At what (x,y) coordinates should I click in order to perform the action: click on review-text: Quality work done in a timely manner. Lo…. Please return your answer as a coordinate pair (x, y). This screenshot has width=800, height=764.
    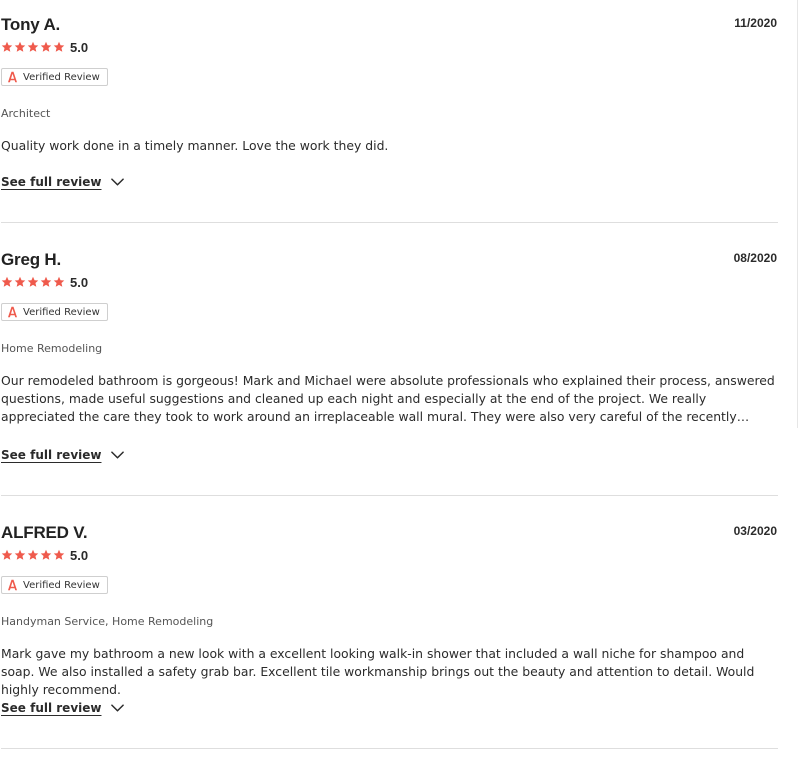
    Looking at the image, I should click on (195, 145).